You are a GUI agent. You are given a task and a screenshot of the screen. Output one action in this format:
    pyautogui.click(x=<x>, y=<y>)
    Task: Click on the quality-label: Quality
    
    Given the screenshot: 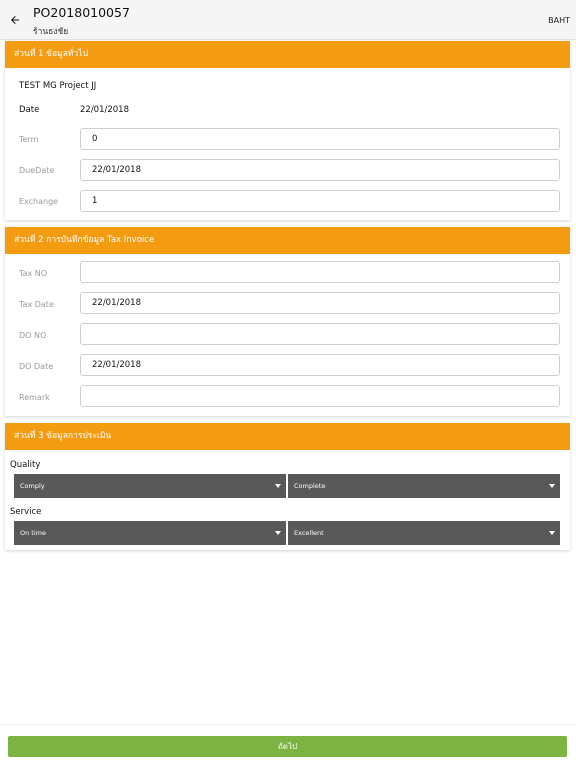 What is the action you would take?
    pyautogui.click(x=25, y=465)
    